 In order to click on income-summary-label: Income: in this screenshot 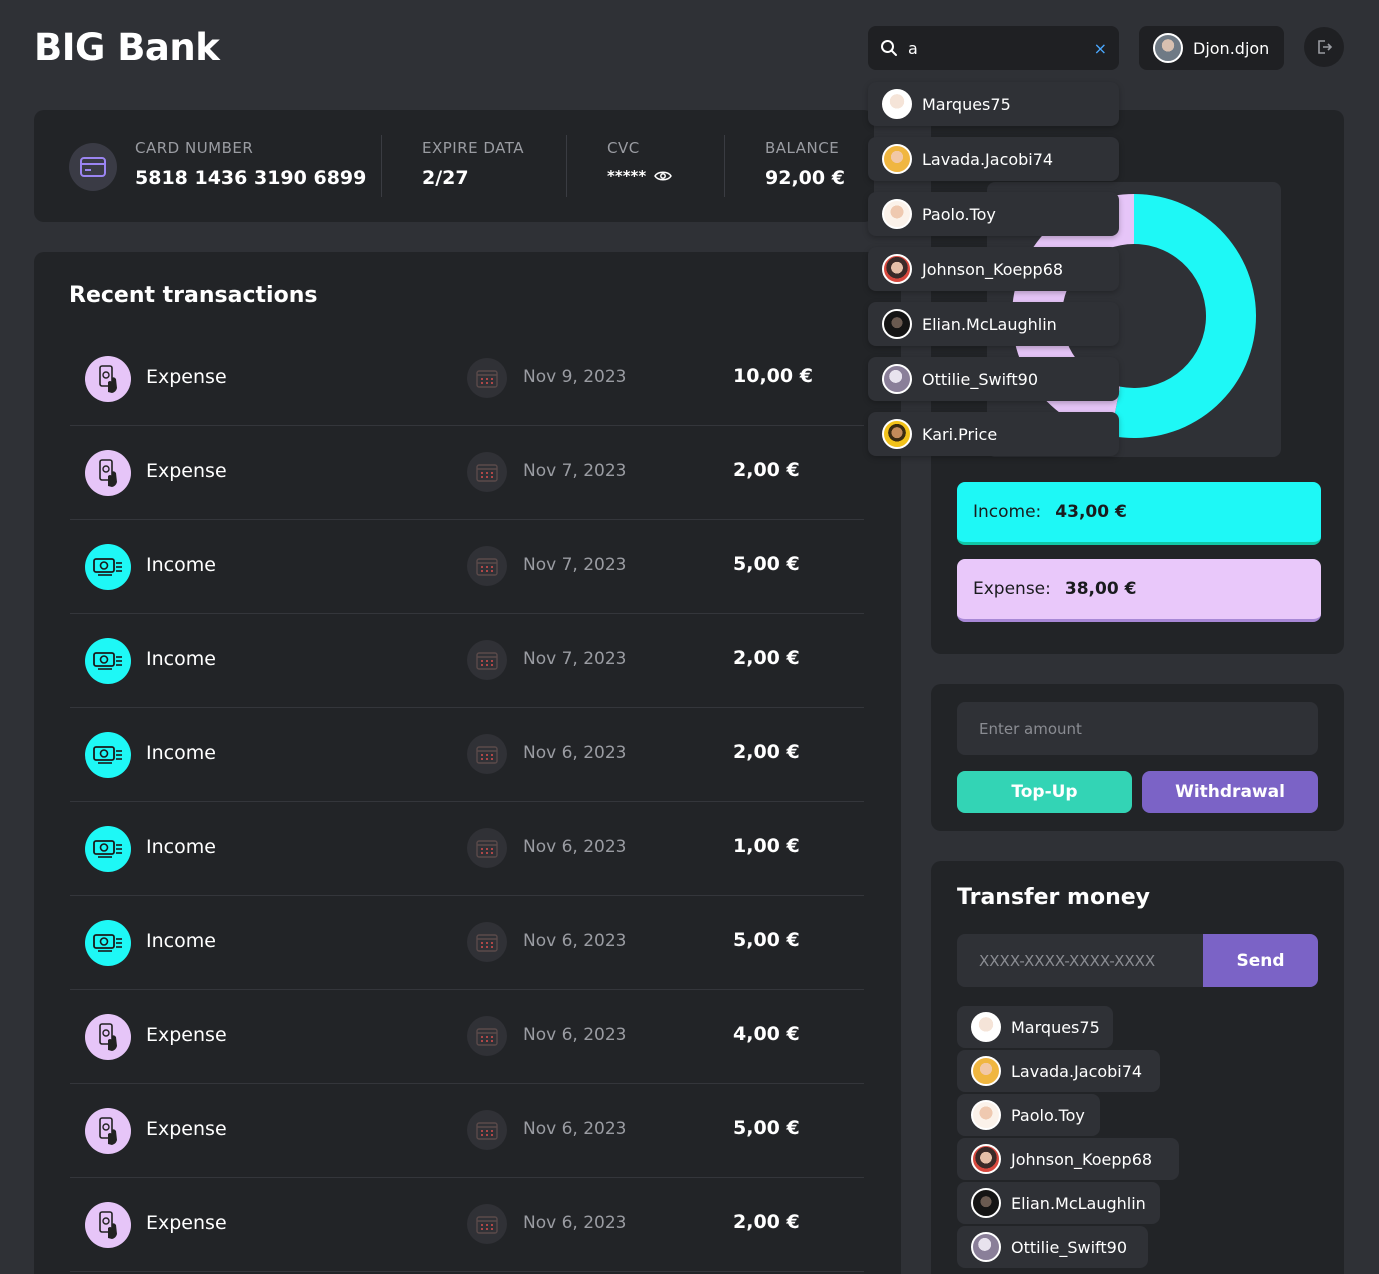, I will do `click(1007, 512)`.